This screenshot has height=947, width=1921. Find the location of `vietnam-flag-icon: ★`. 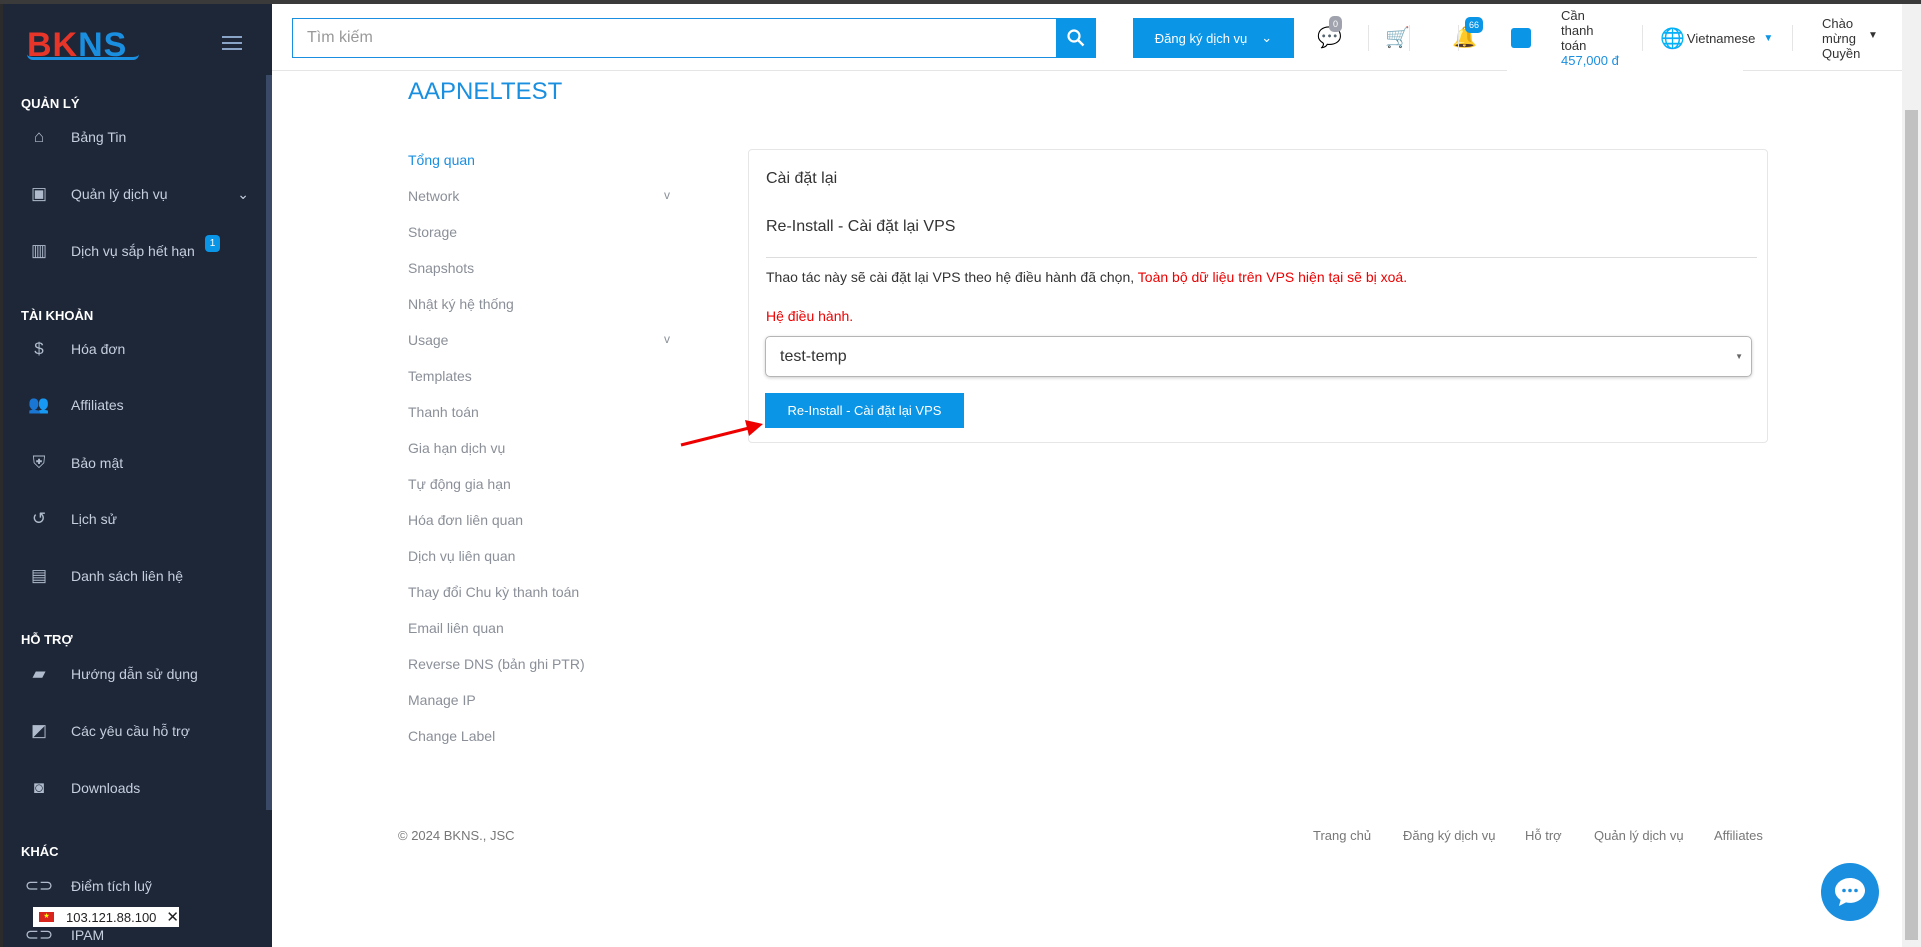

vietnam-flag-icon: ★ is located at coordinates (47, 917).